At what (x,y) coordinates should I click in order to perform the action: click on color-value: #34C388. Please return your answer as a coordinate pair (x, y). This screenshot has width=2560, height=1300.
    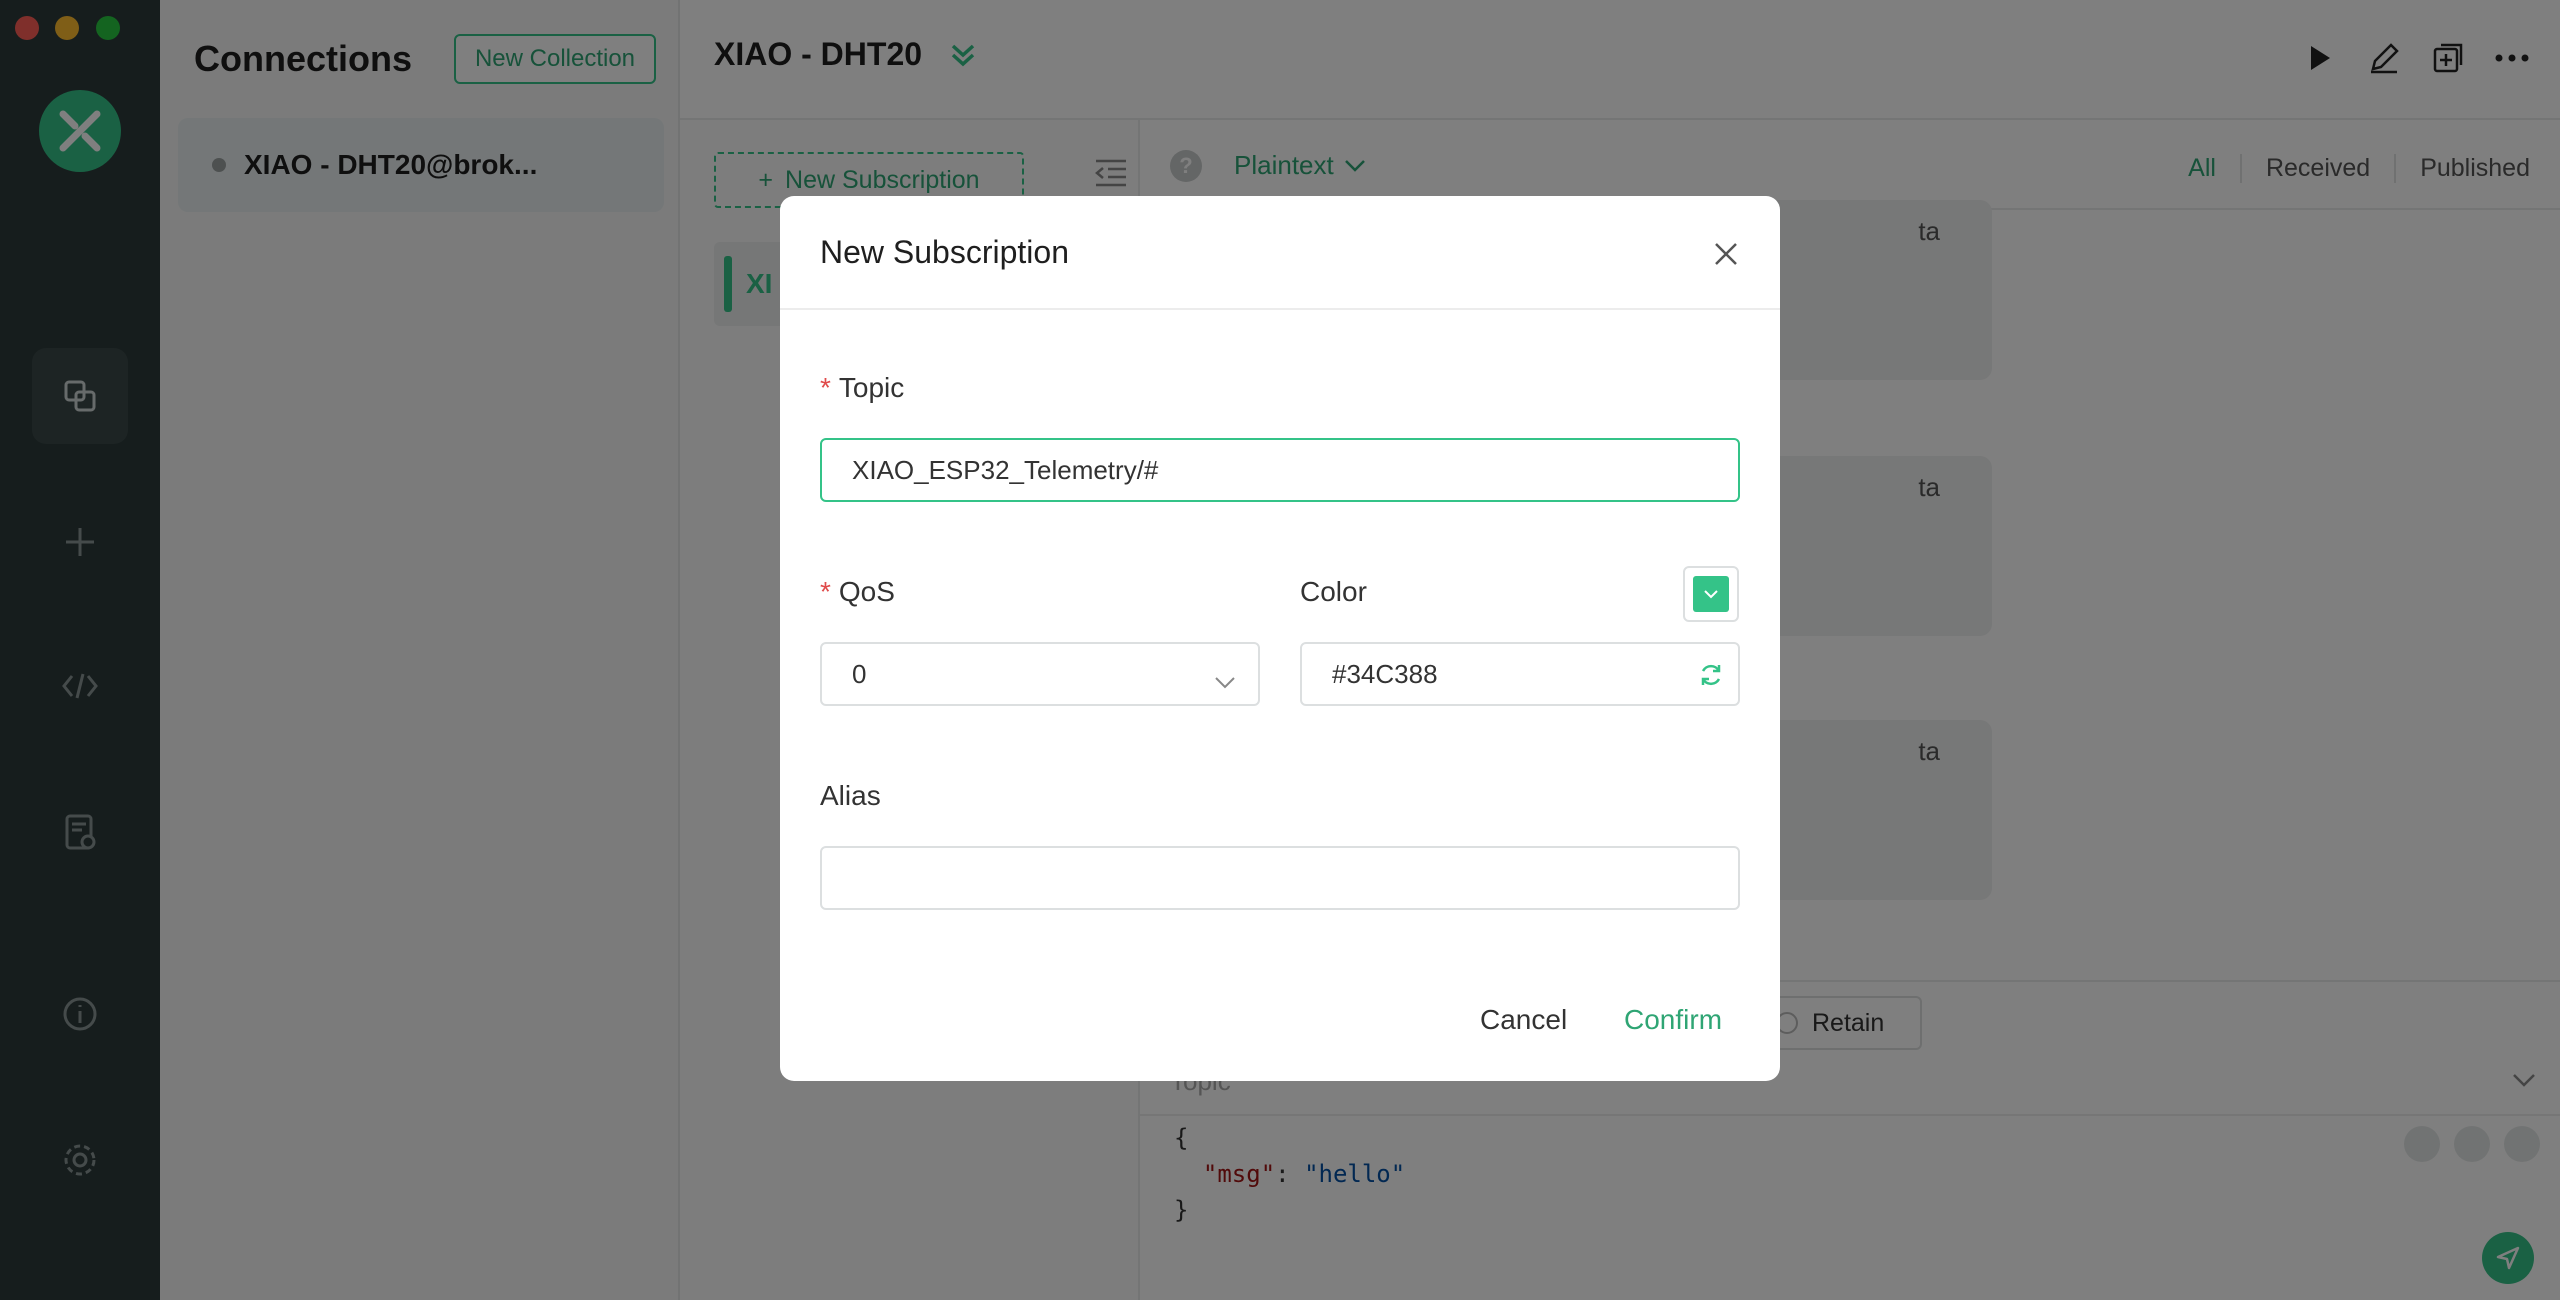
    Looking at the image, I should click on (1385, 673).